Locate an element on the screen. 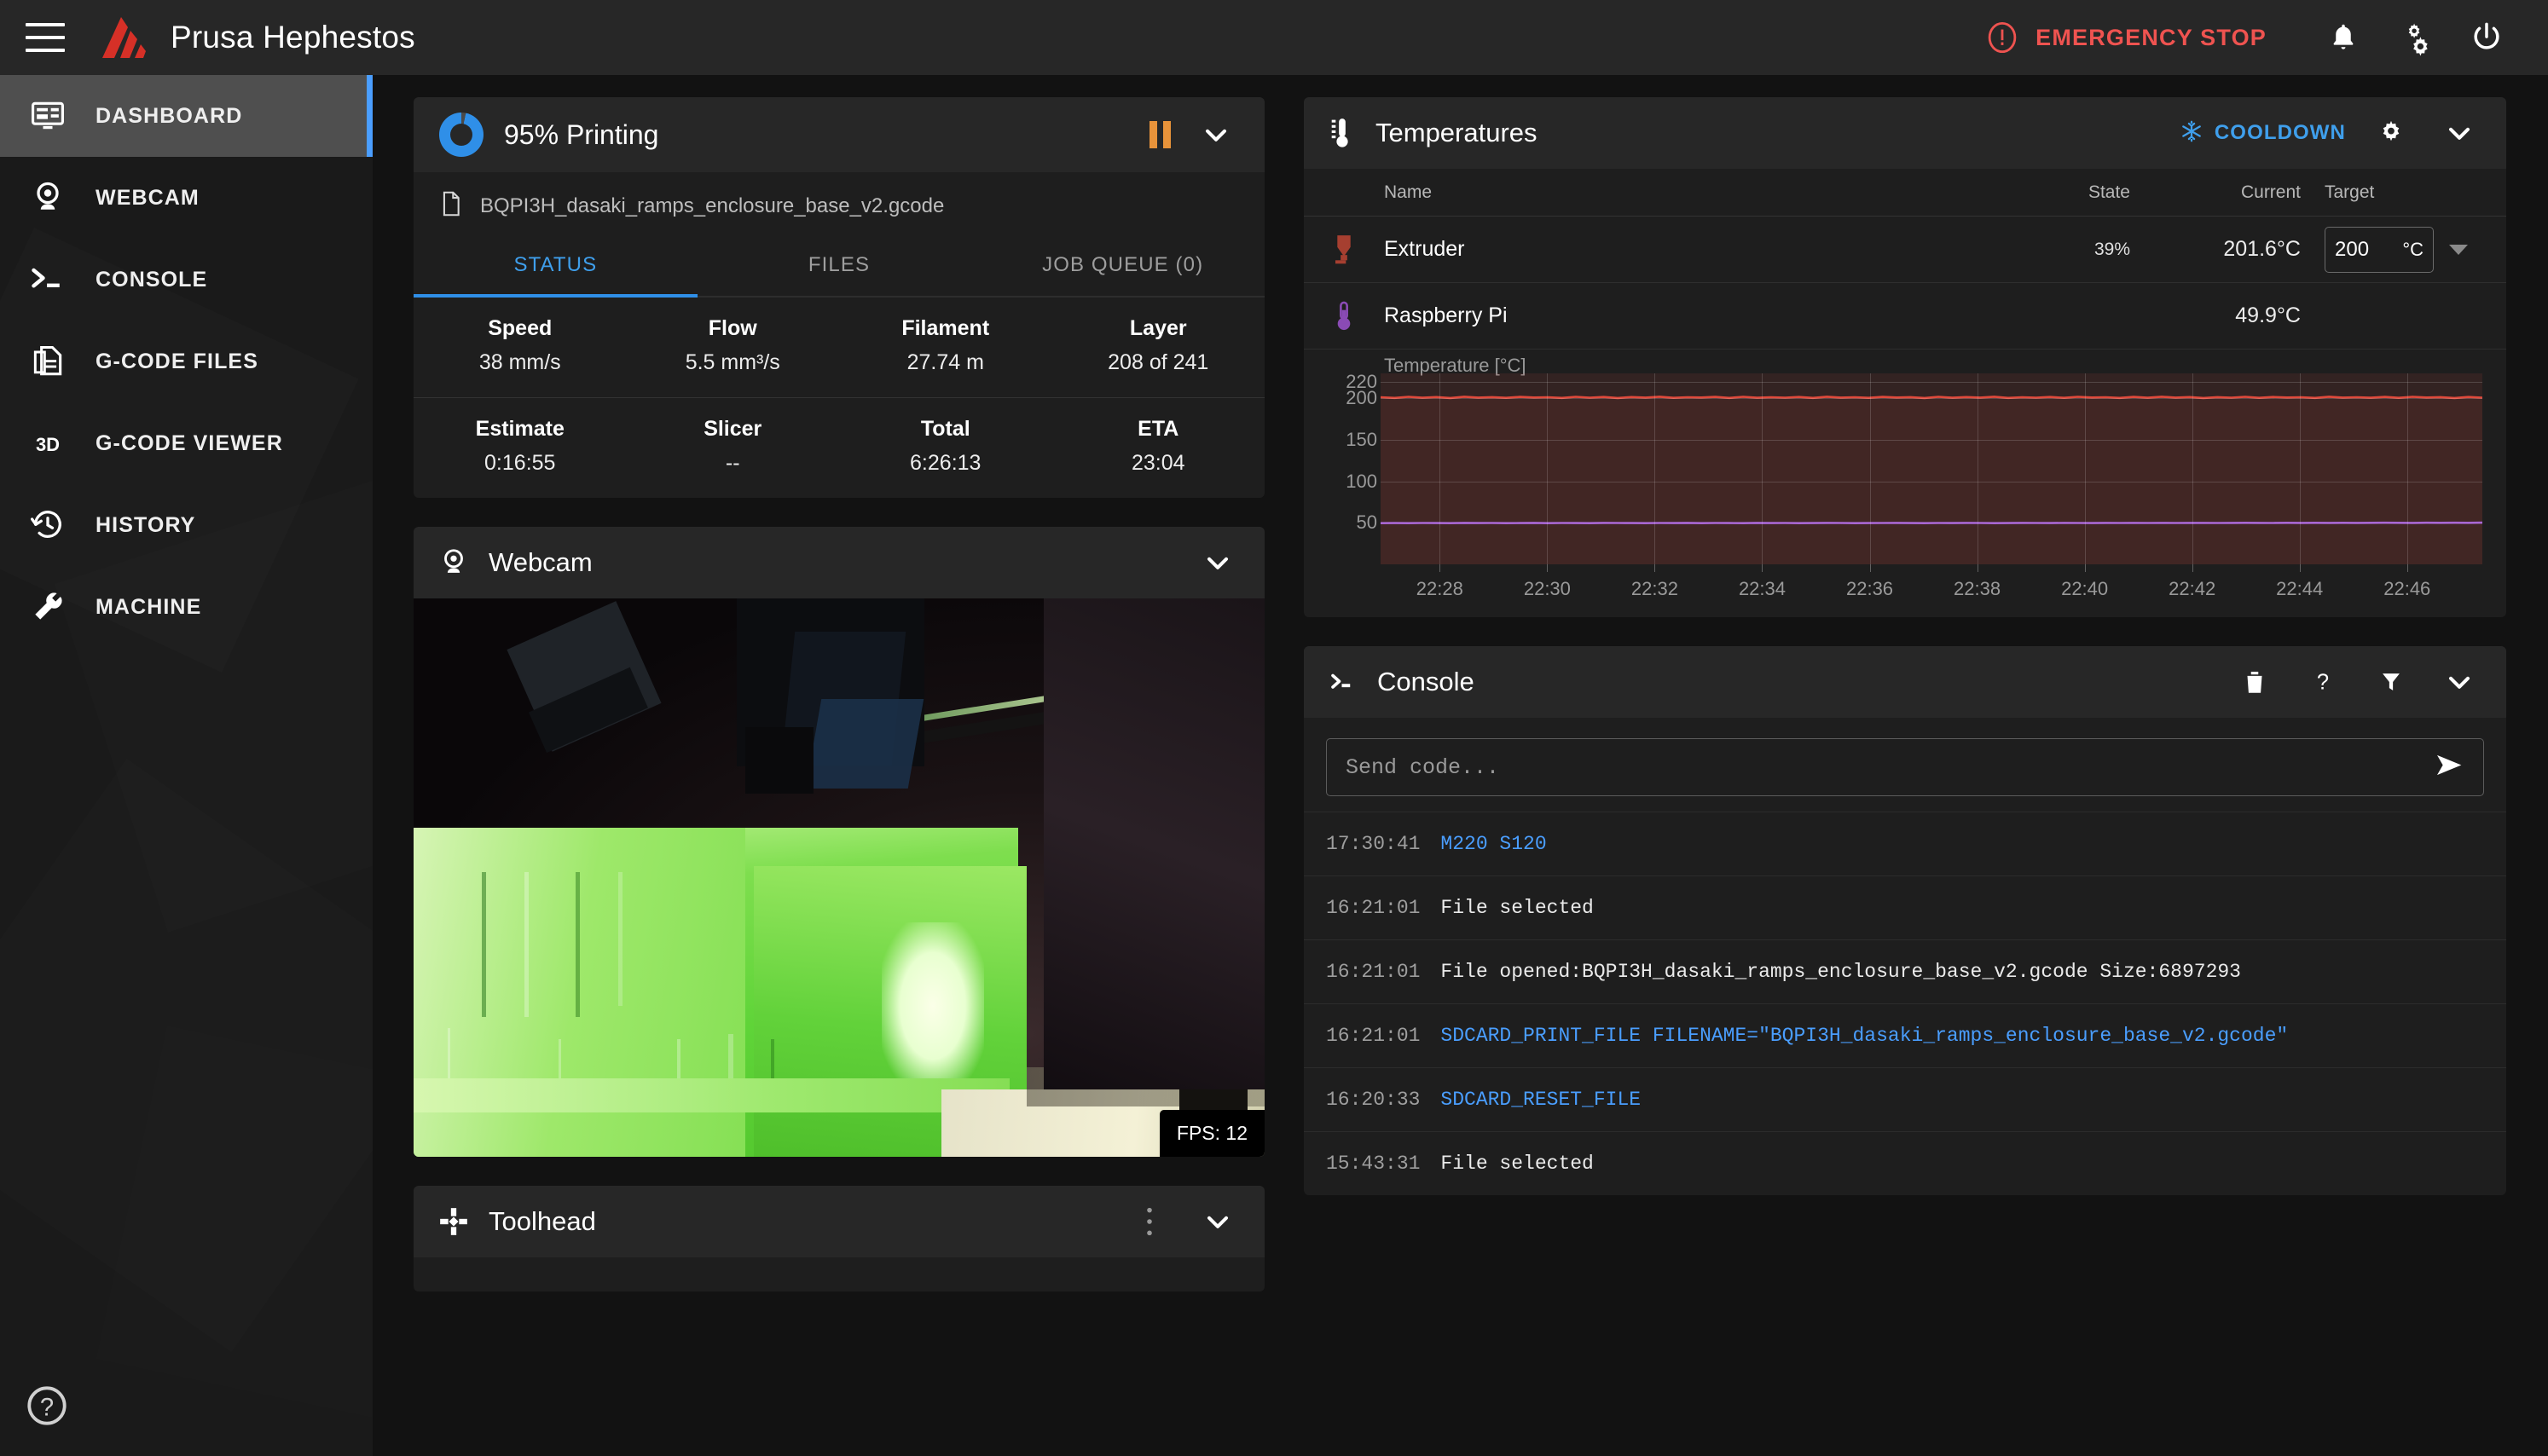 Image resolution: width=2548 pixels, height=1456 pixels. temperature-row-extruder: Extruder 39% 201.6°C 200 °C is located at coordinates (1905, 250).